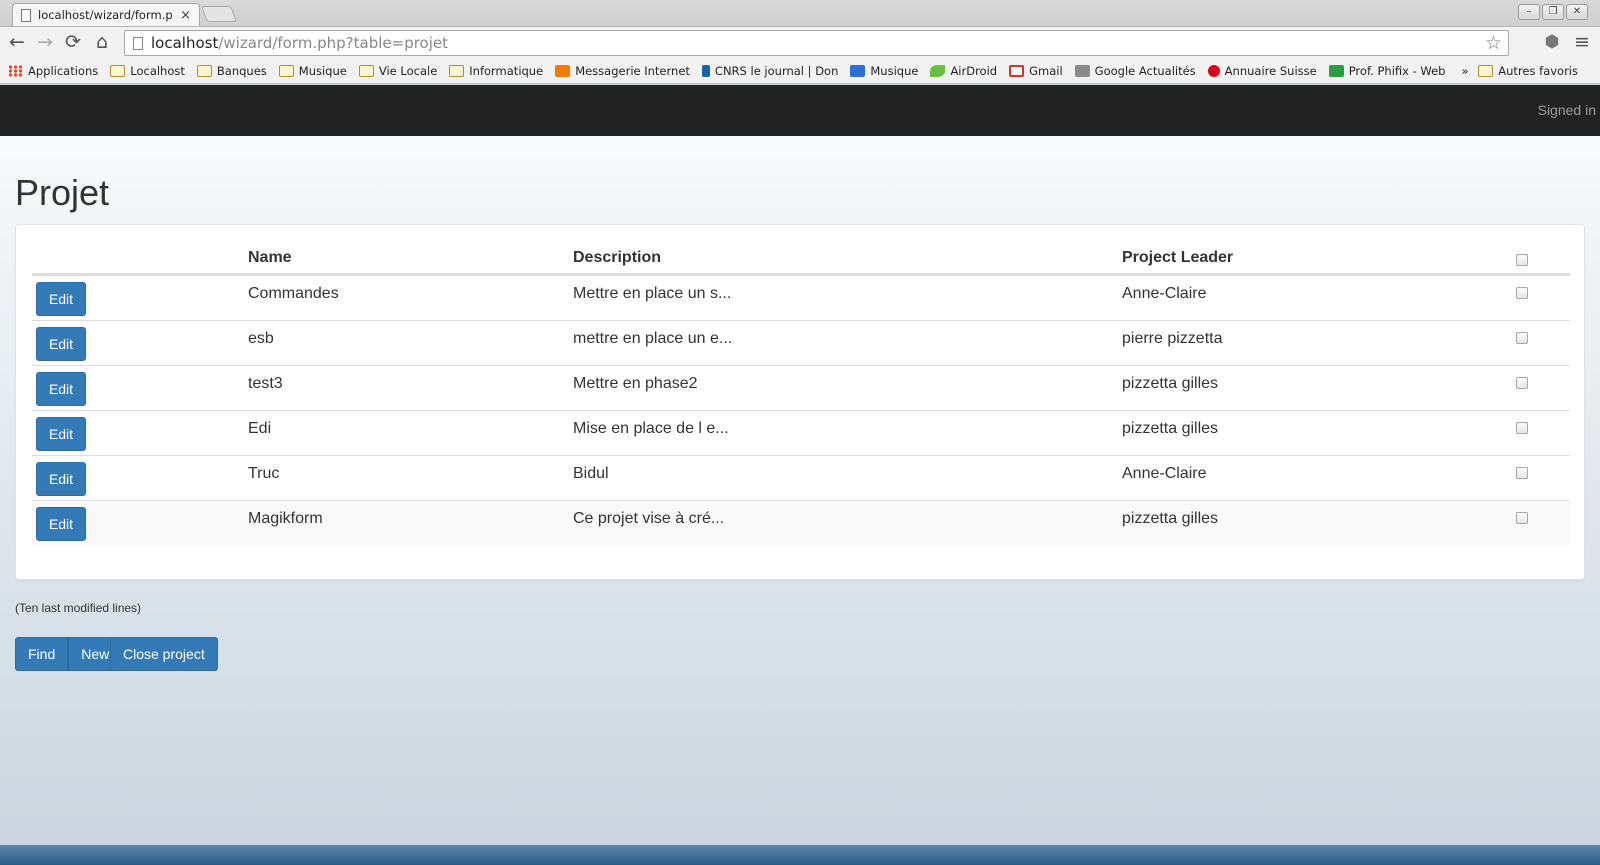 The height and width of the screenshot is (865, 1600). I want to click on url-host: localhost, so click(185, 43).